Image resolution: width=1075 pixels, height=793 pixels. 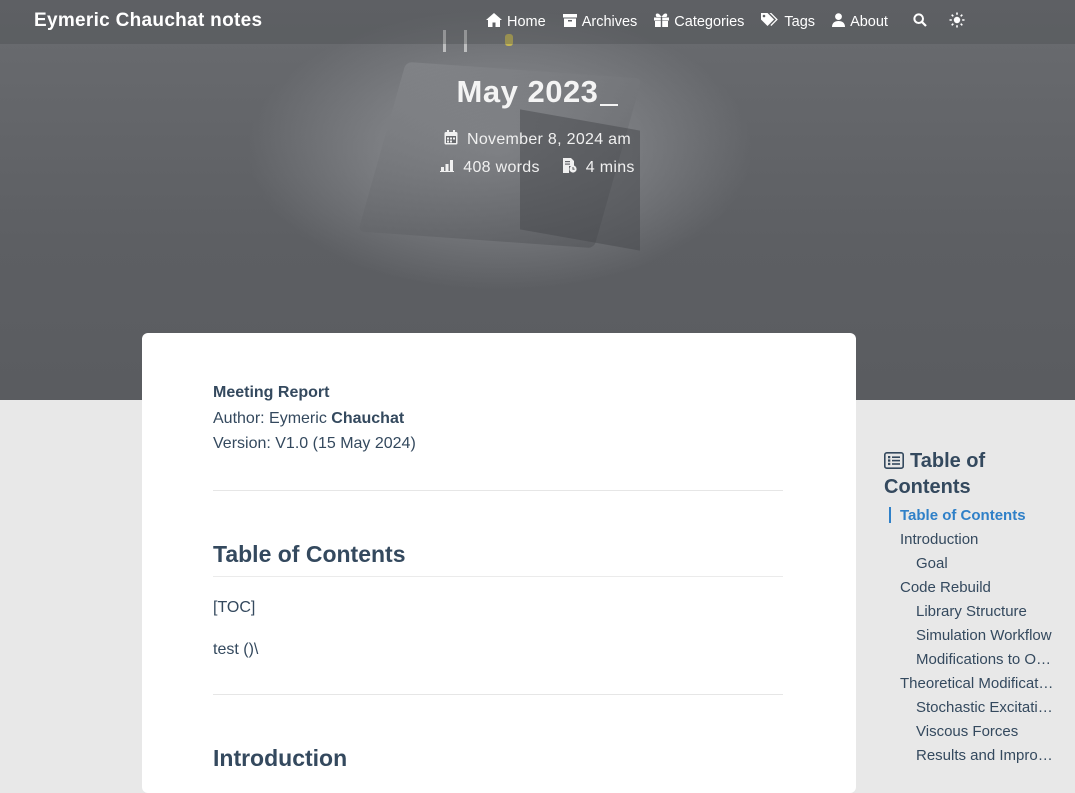 What do you see at coordinates (234, 607) in the screenshot?
I see `toc-placeholder: [TOC]` at bounding box center [234, 607].